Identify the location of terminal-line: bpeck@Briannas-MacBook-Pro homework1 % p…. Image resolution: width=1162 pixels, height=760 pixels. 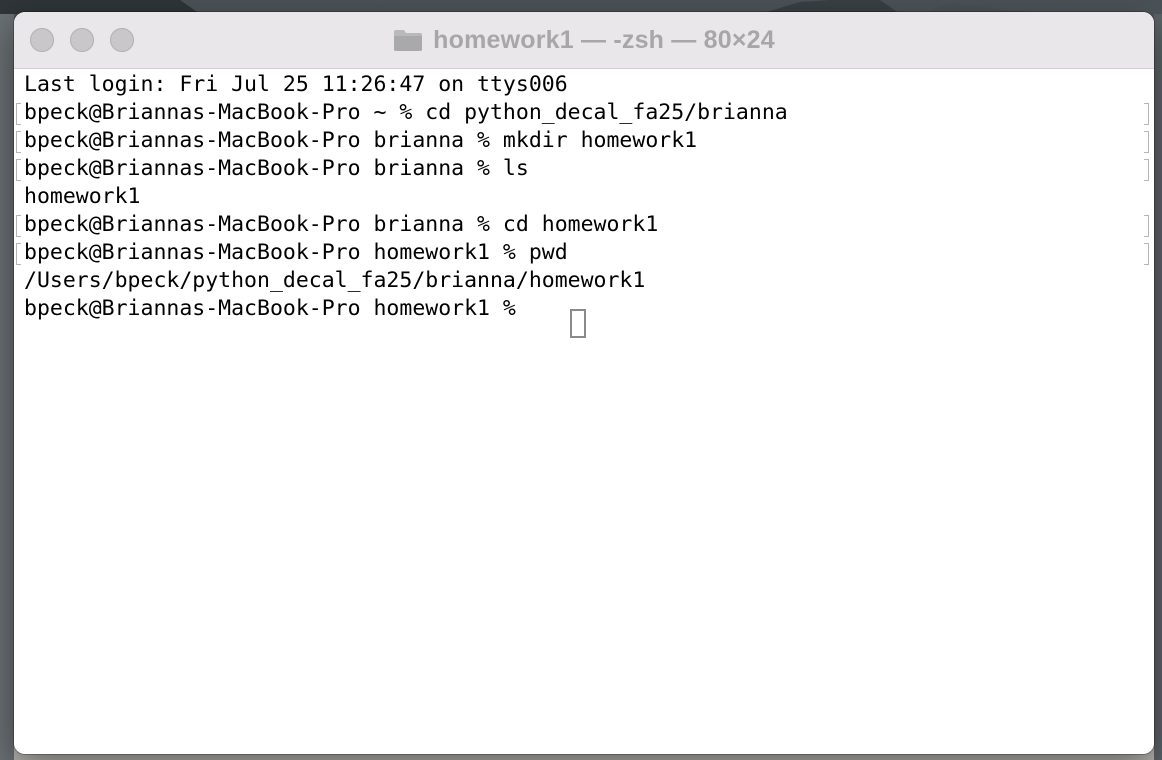
(296, 252).